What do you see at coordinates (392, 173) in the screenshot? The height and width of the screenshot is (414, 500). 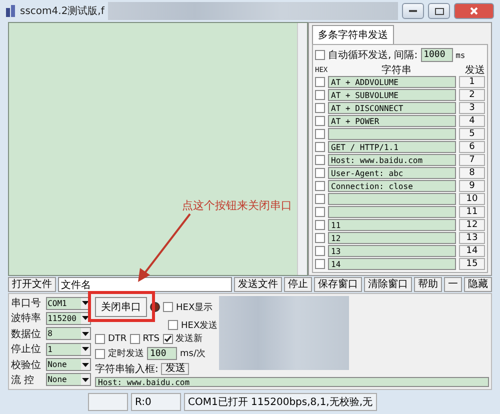 I see `string-field: User-Agent: abc` at bounding box center [392, 173].